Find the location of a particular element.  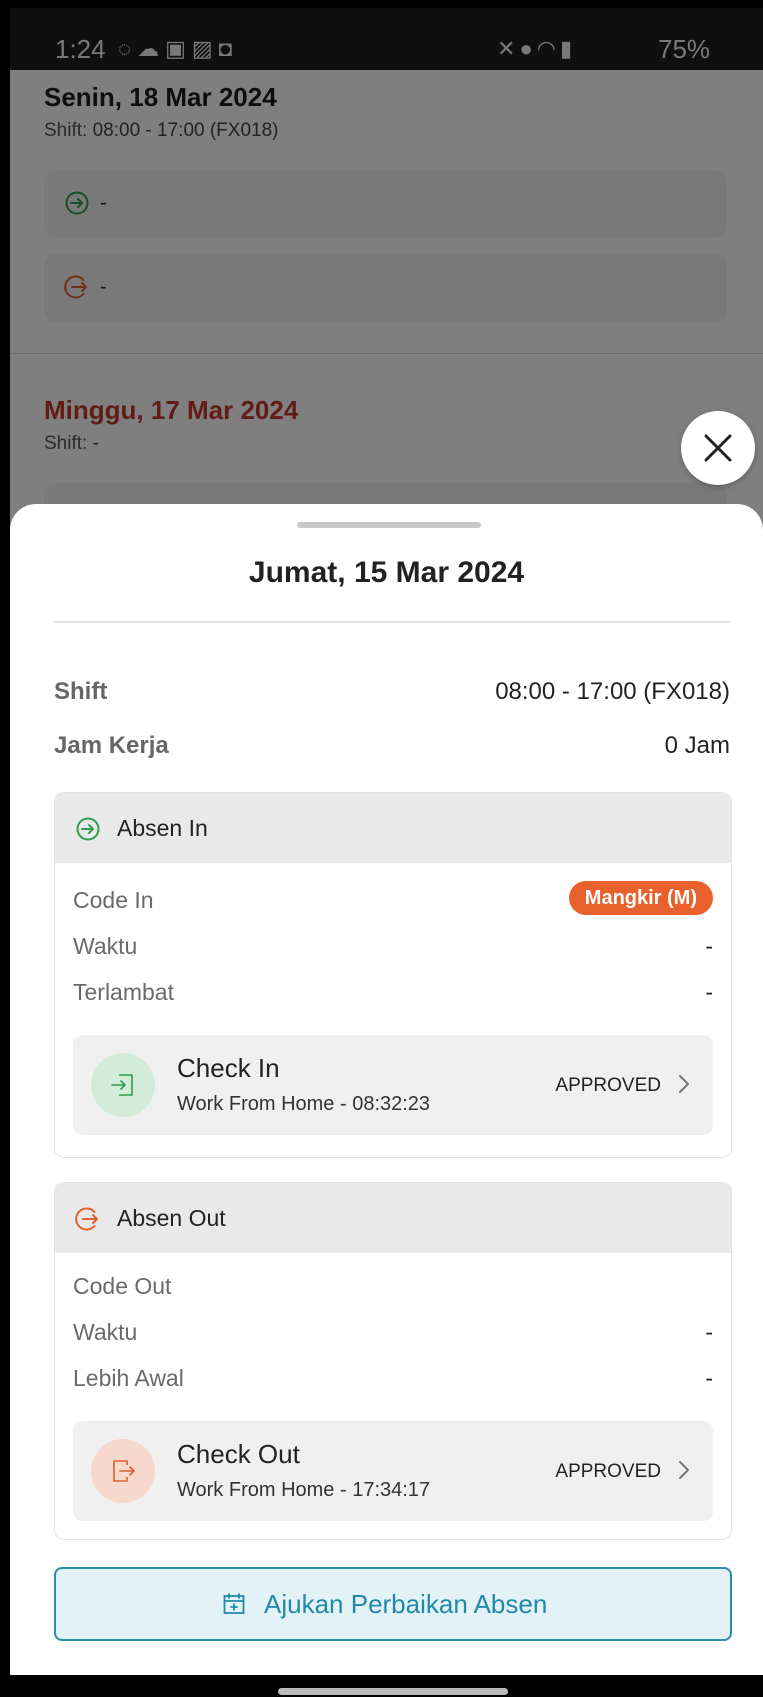

home-gesture-bar is located at coordinates (393, 1691).